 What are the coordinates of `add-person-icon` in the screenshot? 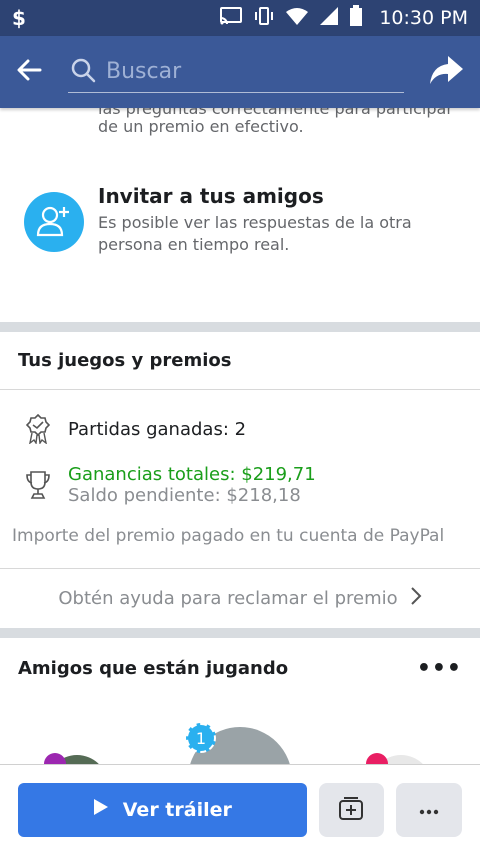 It's located at (54, 222).